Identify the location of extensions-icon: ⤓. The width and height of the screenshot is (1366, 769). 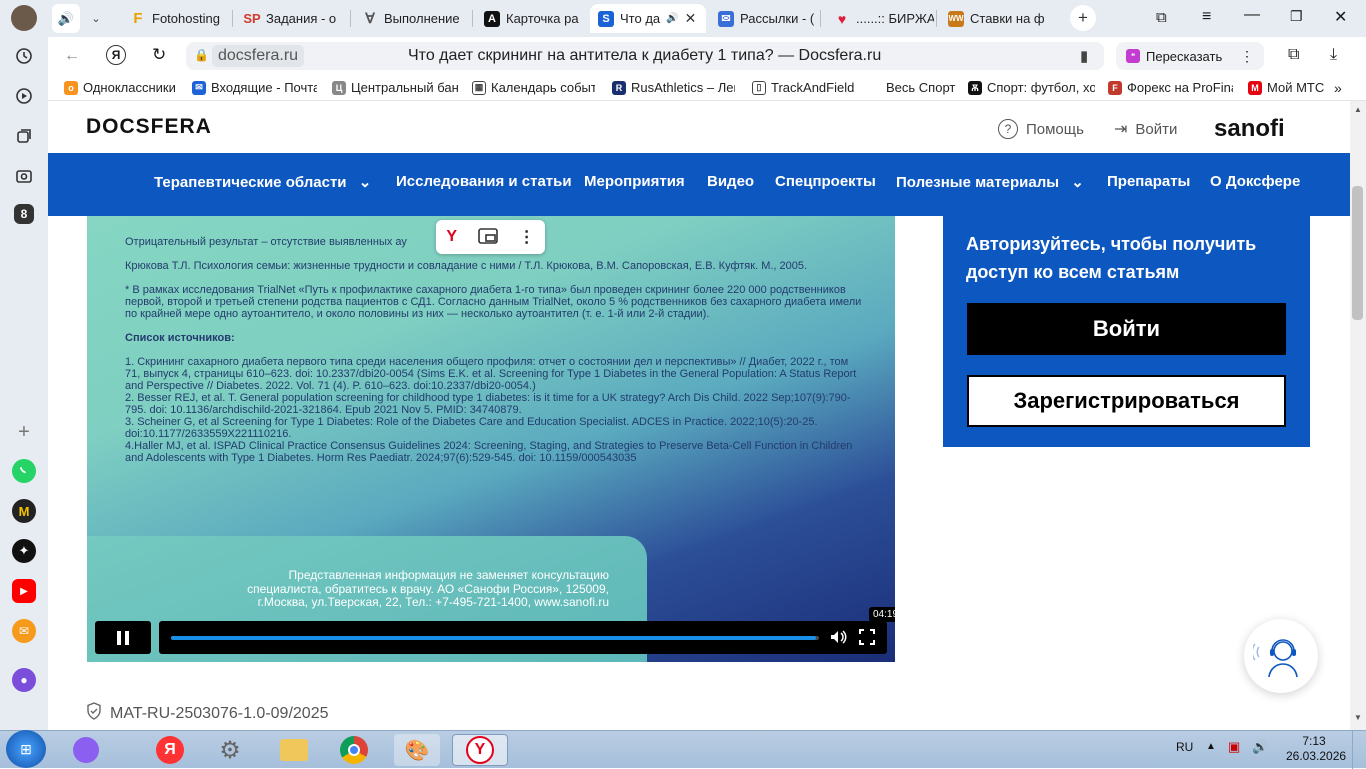
(1333, 55).